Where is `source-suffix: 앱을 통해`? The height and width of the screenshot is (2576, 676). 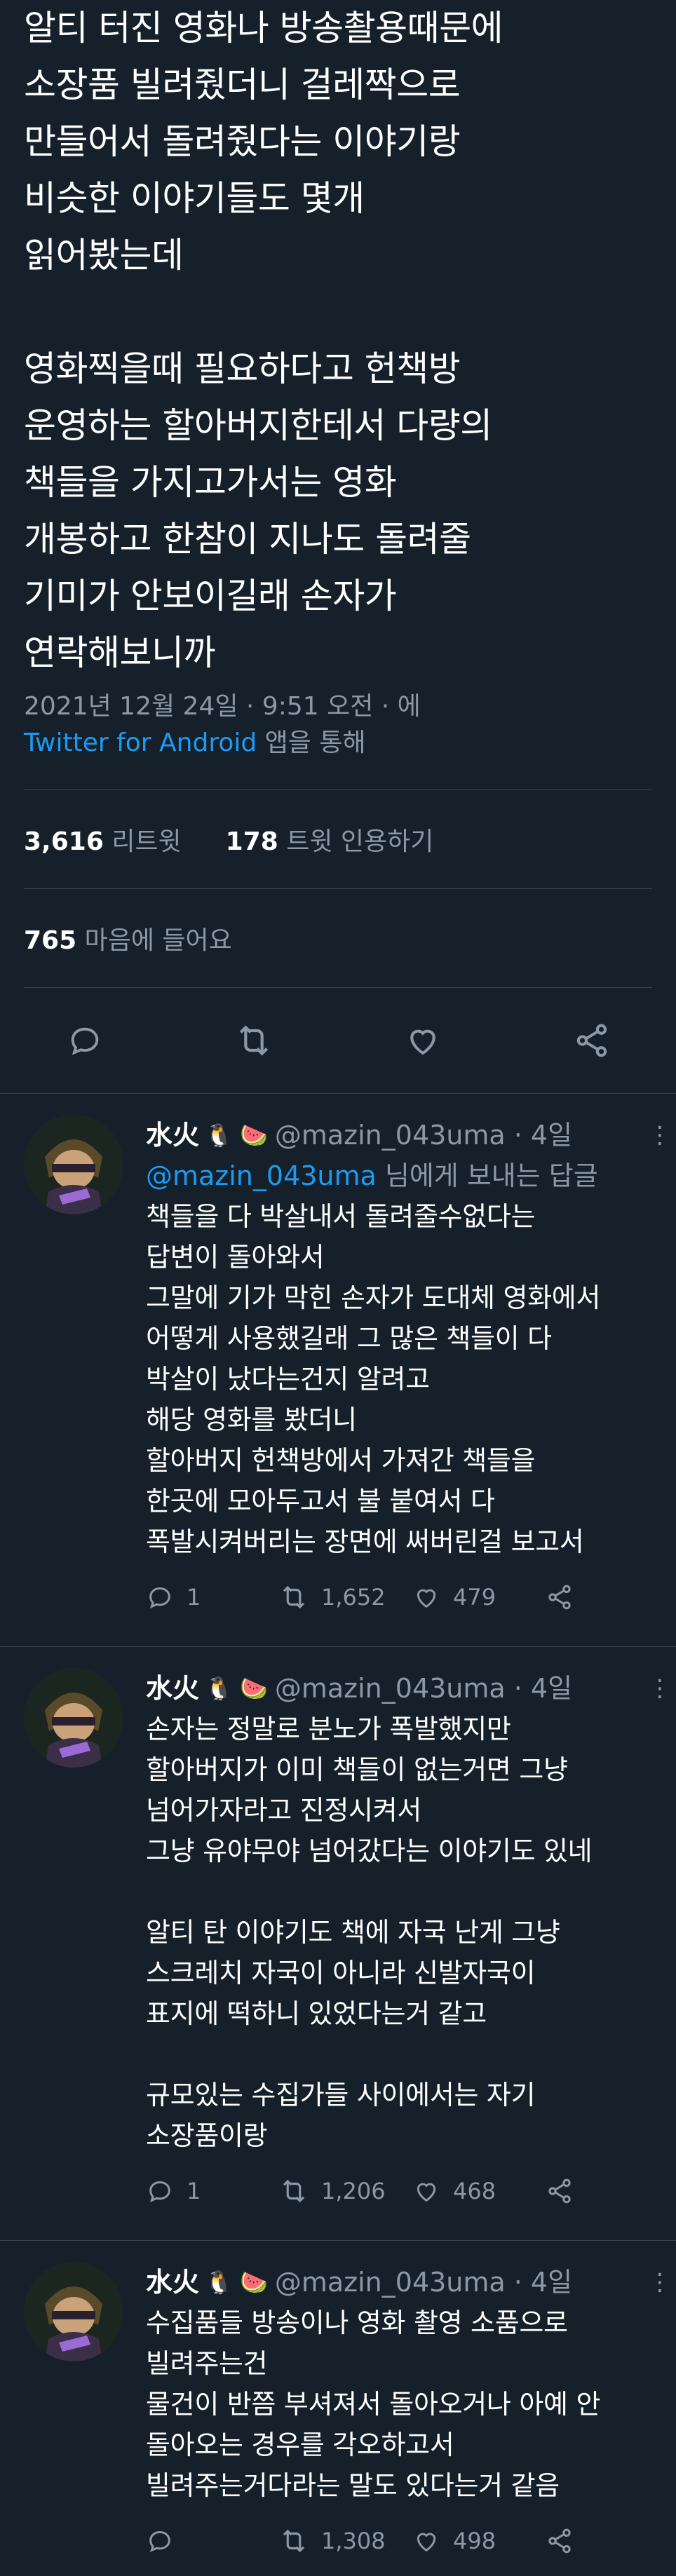 source-suffix: 앱을 통해 is located at coordinates (311, 742).